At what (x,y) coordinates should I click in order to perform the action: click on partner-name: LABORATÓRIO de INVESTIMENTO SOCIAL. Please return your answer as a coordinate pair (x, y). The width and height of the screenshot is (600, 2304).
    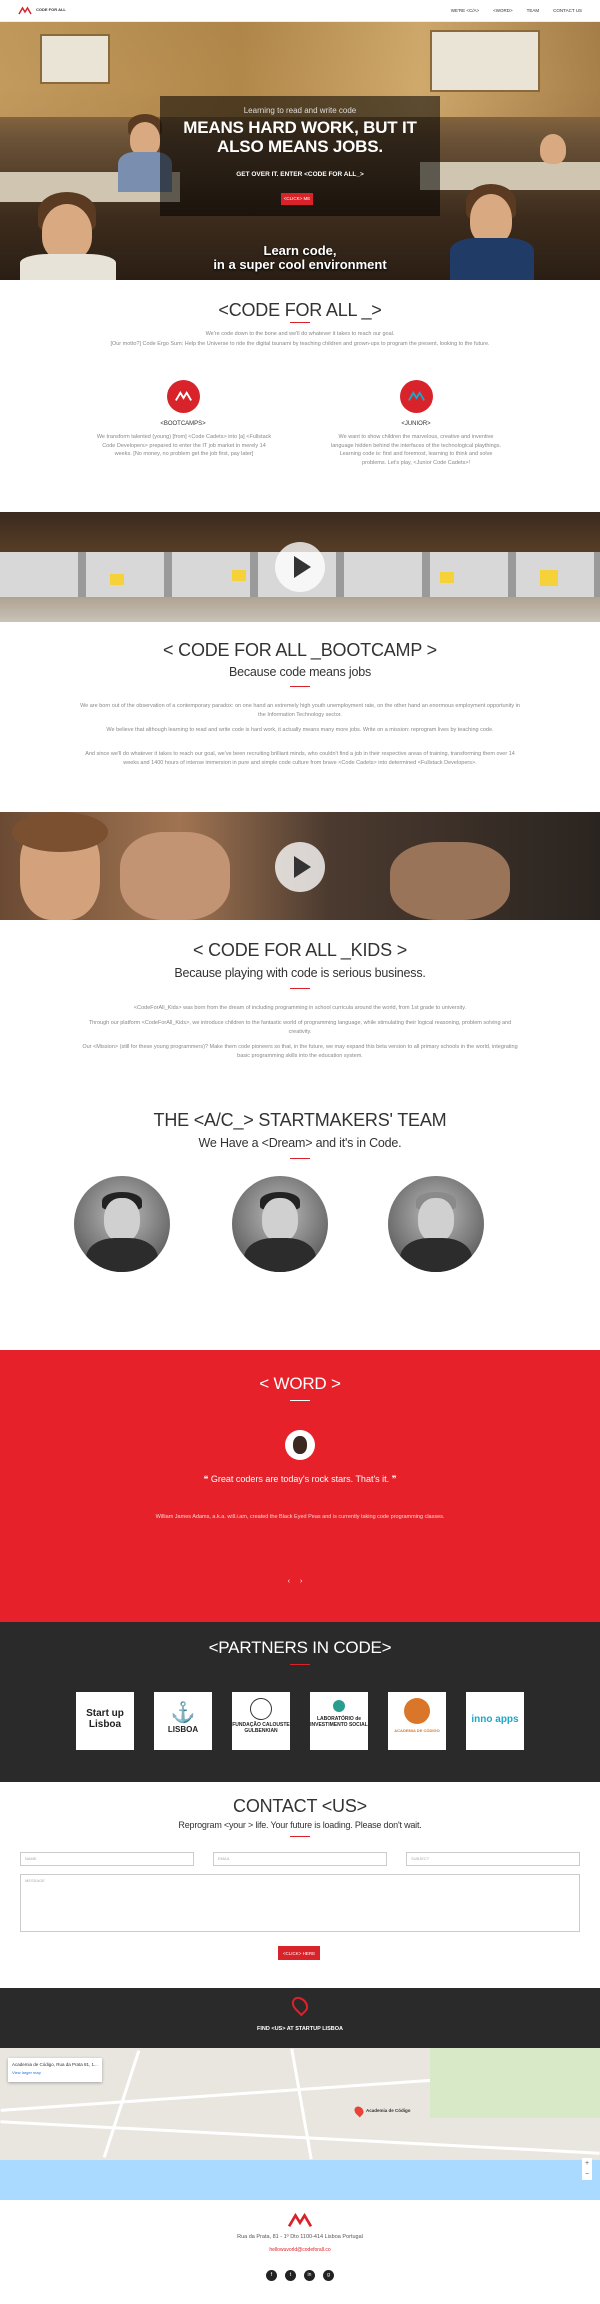
    Looking at the image, I should click on (339, 1722).